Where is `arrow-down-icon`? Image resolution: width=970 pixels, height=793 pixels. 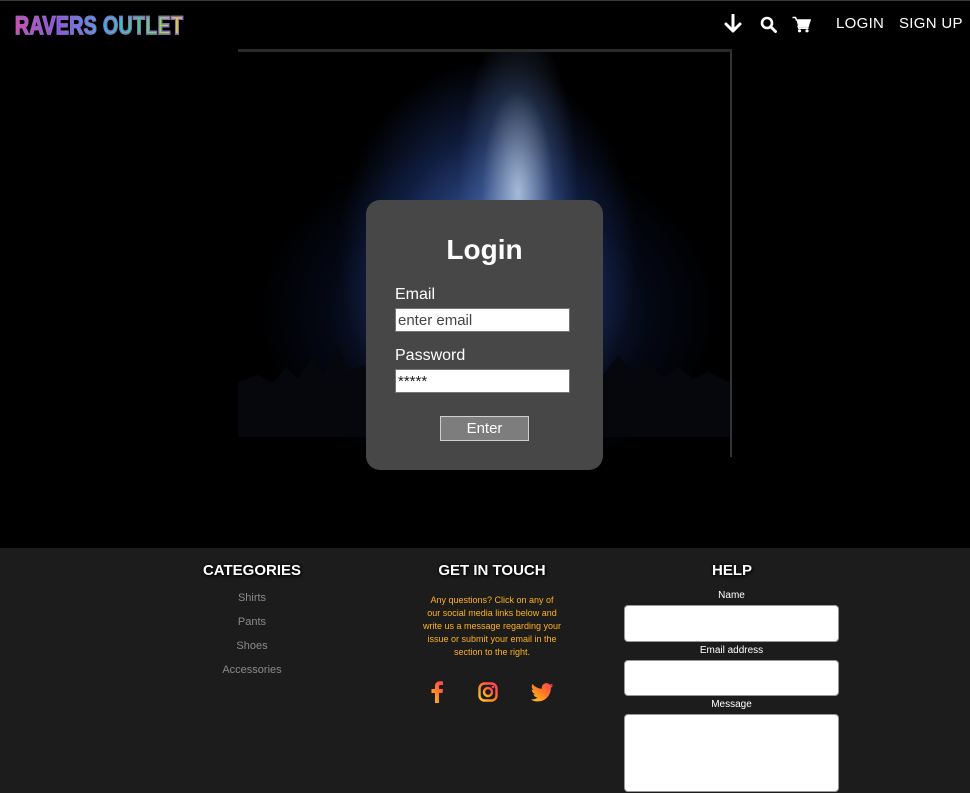
arrow-down-icon is located at coordinates (733, 24).